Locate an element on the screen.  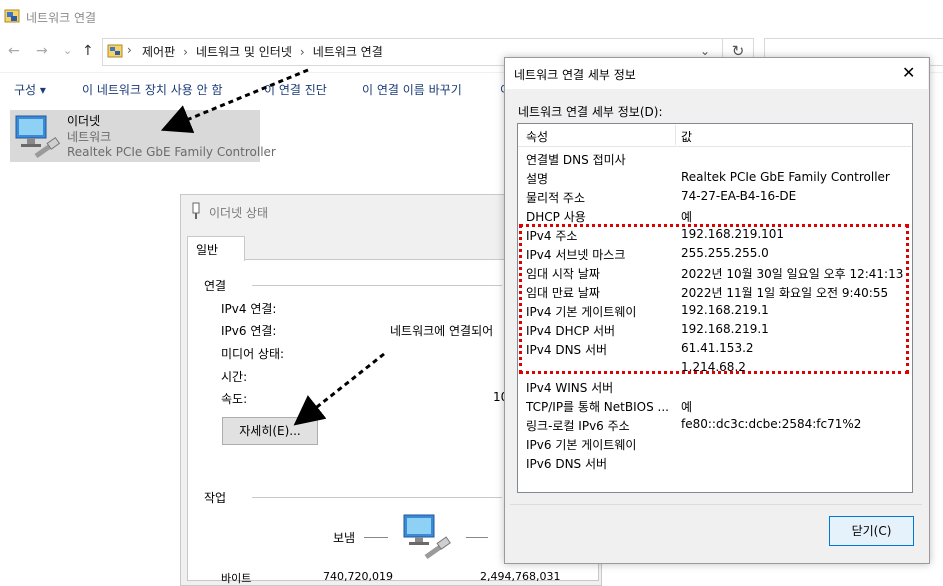
list-item: 연결별 DNS 접미사 is located at coordinates (576, 160).